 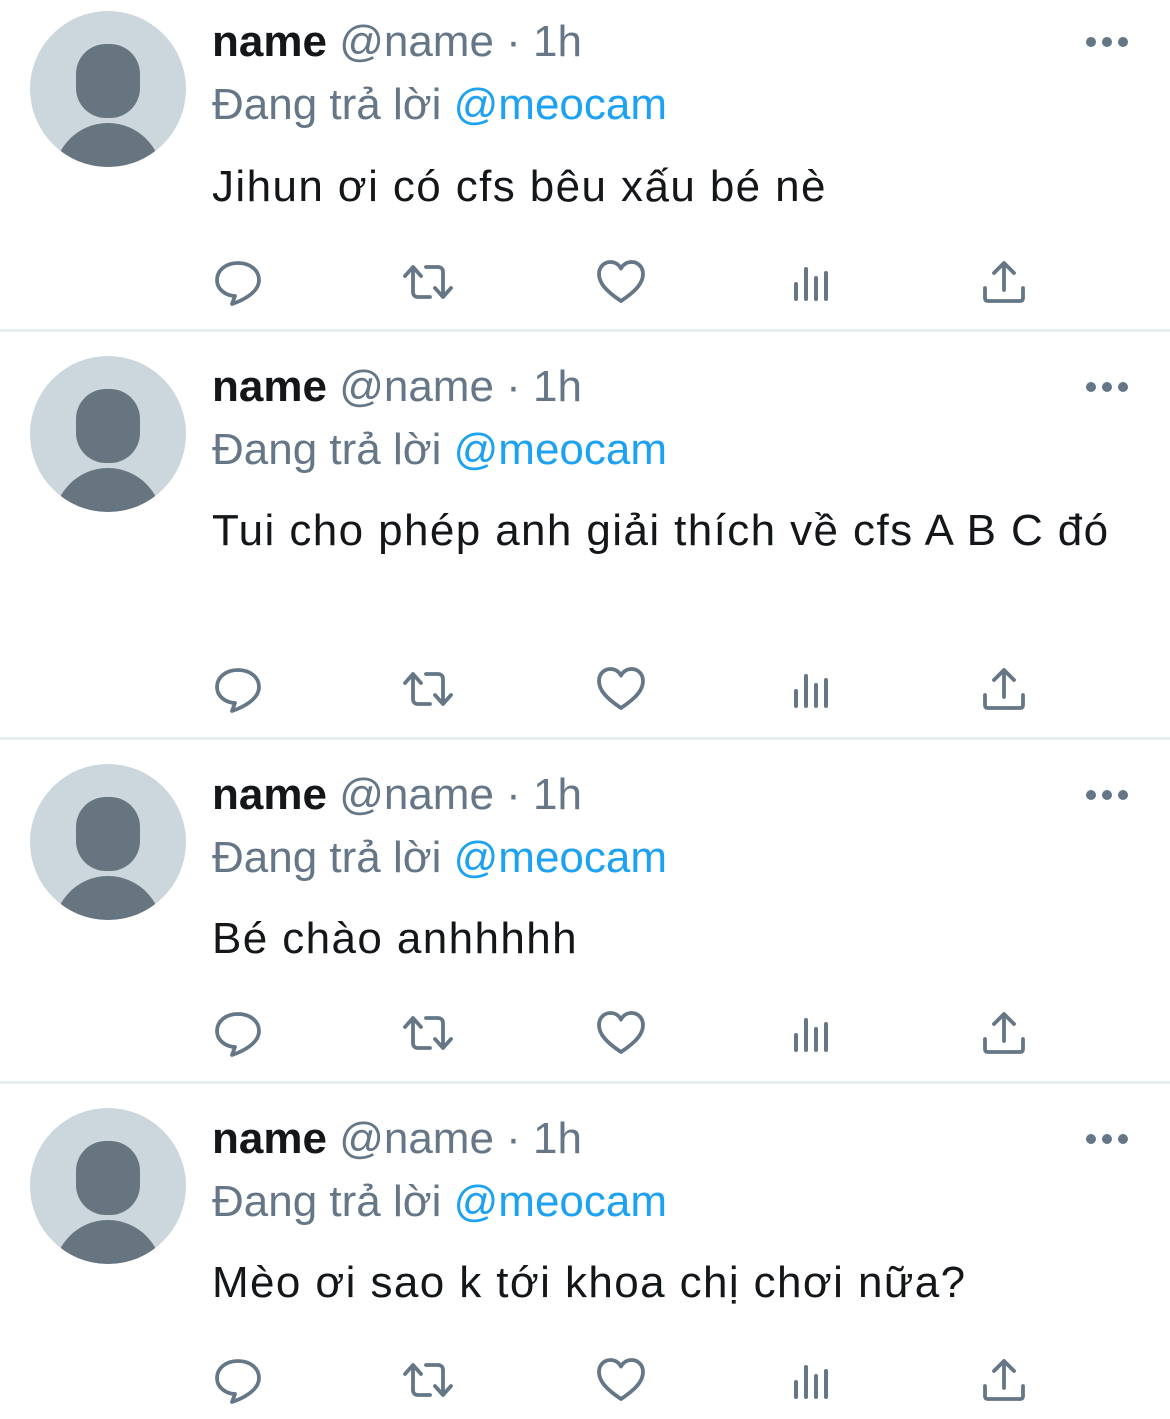 I want to click on tweet-text: Bé chào anhhhhh, so click(x=395, y=938).